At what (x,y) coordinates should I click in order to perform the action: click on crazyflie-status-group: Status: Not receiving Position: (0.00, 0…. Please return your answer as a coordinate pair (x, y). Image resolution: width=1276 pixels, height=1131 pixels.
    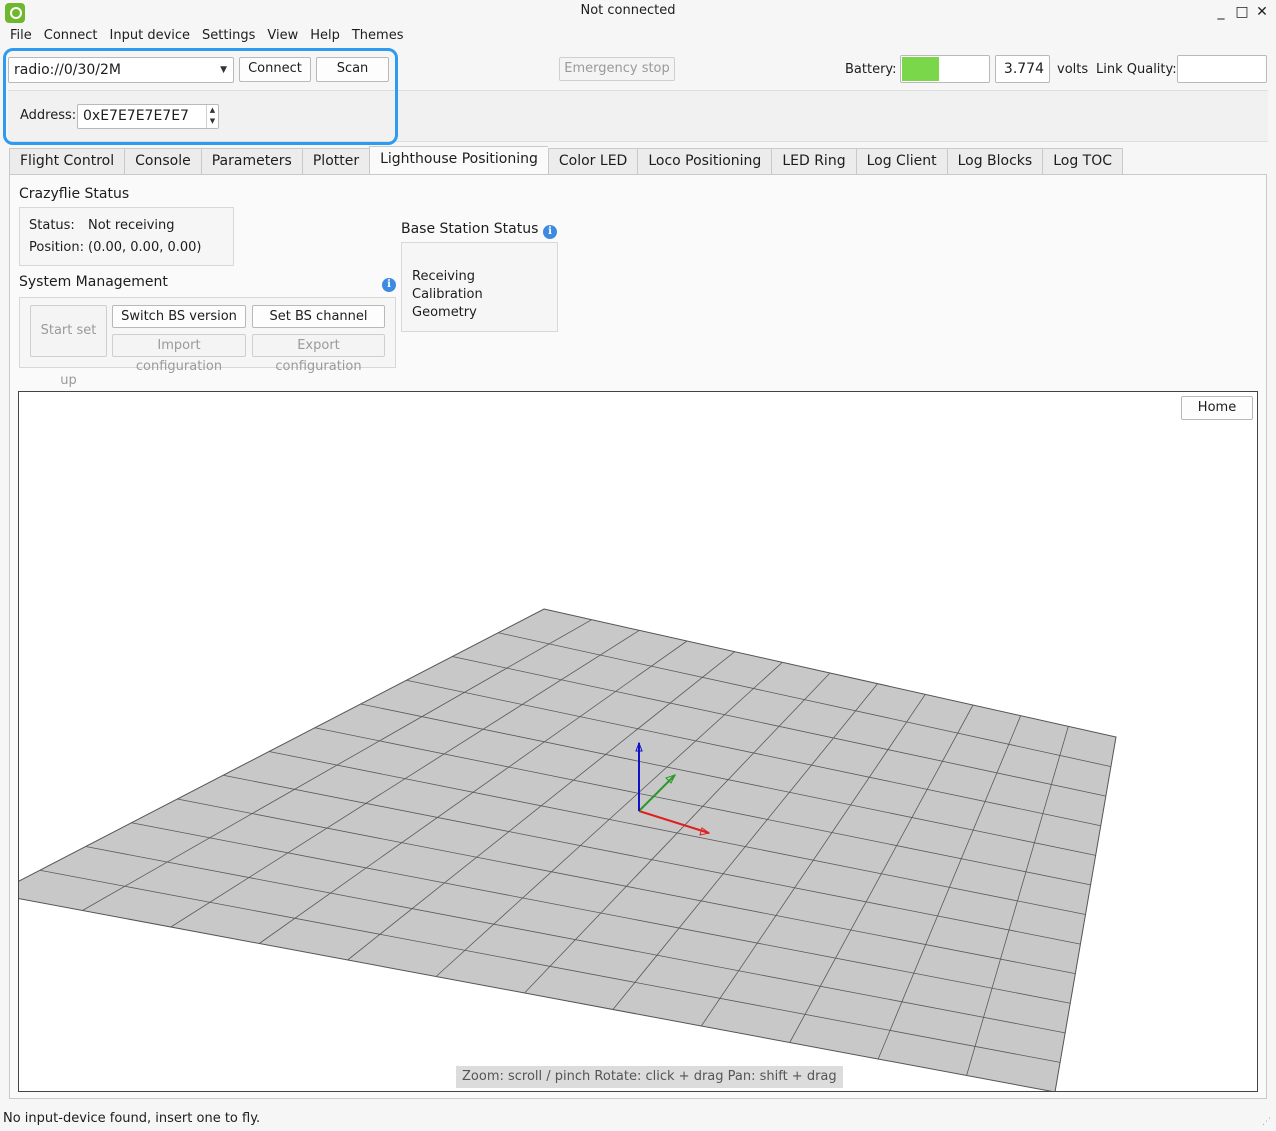
    Looking at the image, I should click on (126, 236).